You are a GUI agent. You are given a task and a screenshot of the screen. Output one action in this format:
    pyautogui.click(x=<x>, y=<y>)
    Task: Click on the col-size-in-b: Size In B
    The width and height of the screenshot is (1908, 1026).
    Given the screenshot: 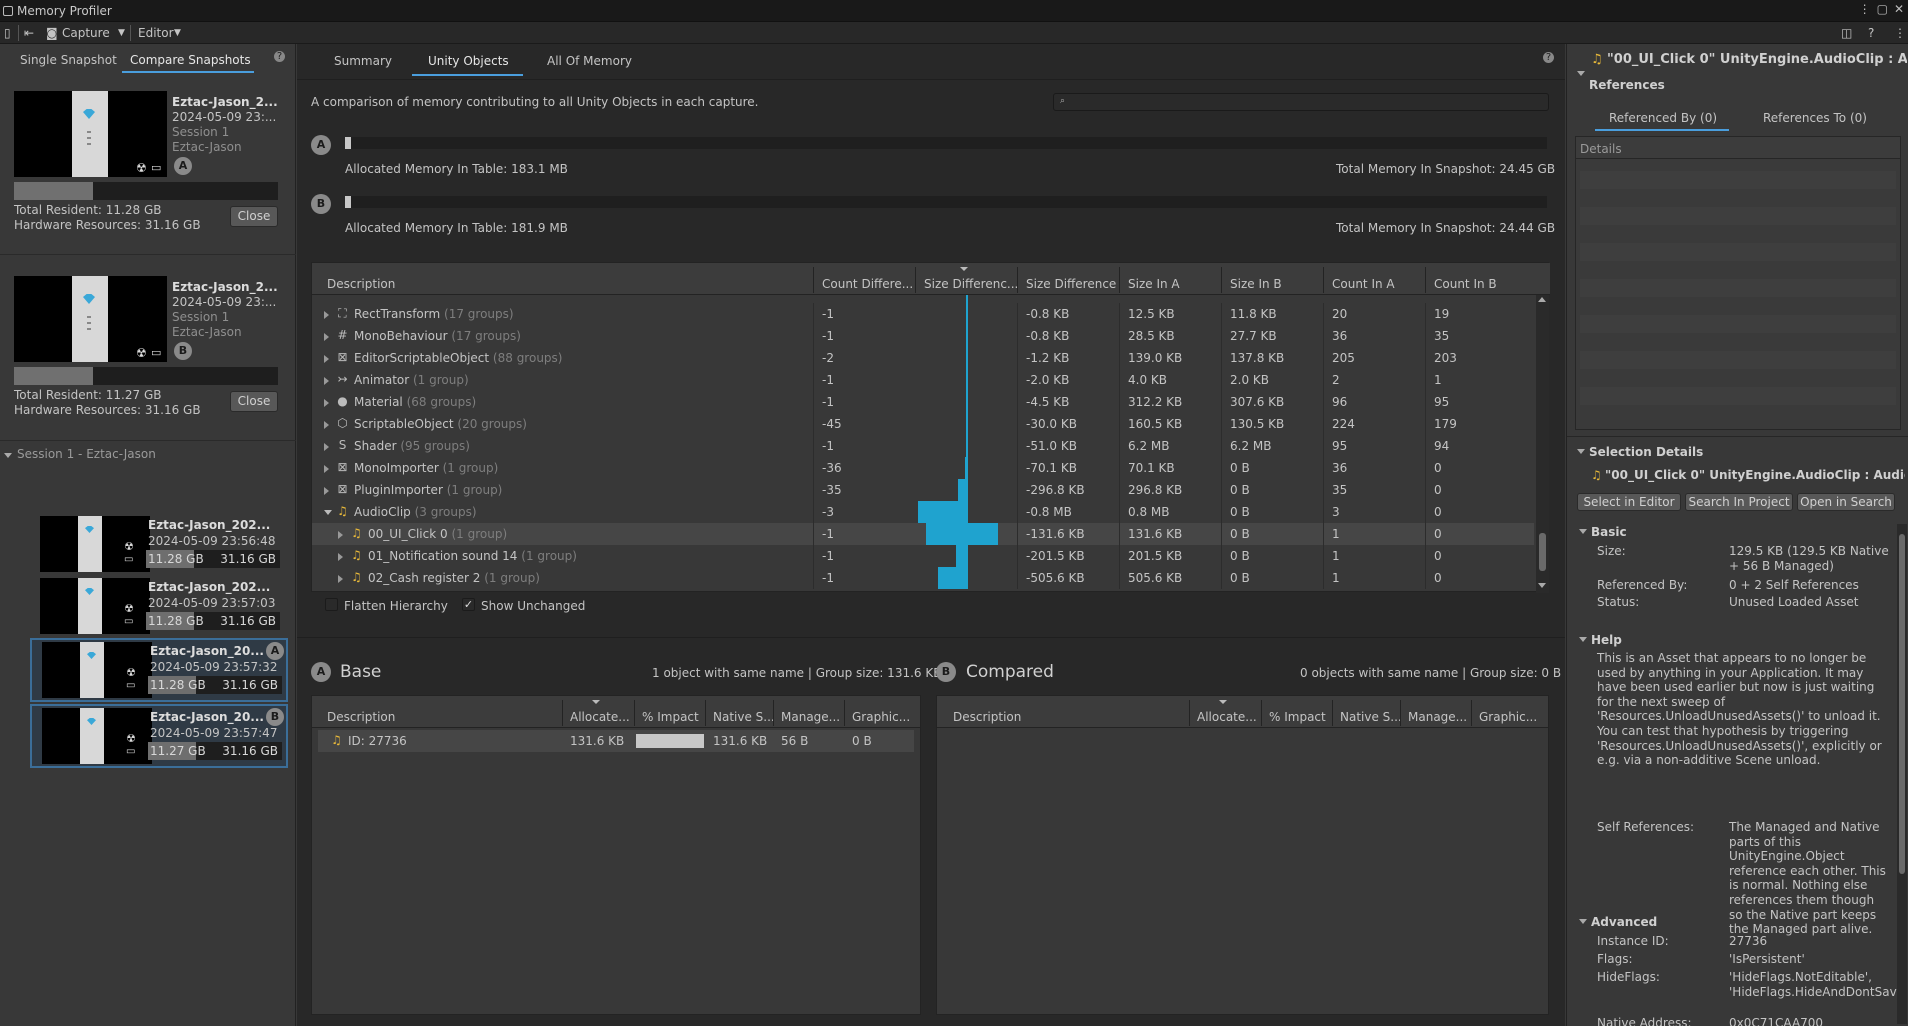 What is the action you would take?
    pyautogui.click(x=1256, y=284)
    